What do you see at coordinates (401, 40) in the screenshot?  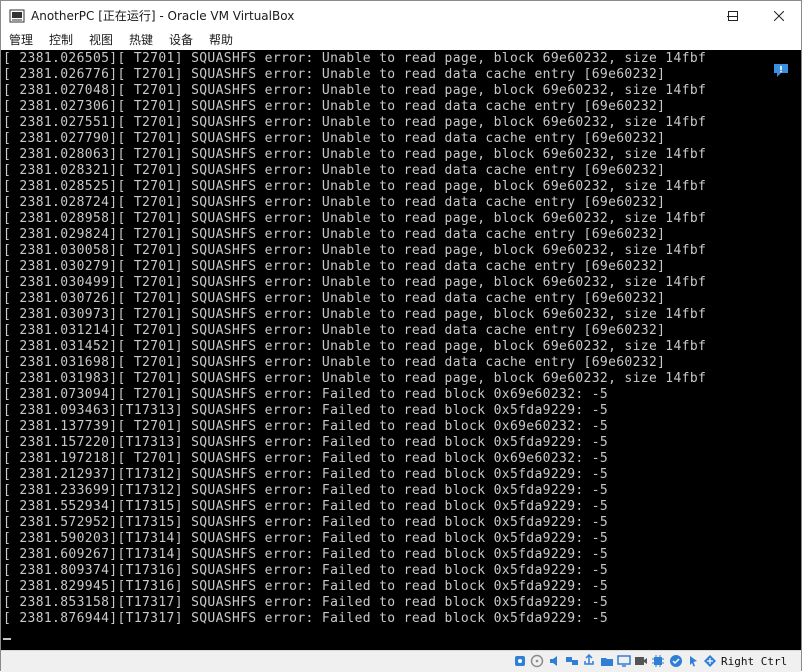 I see `menu-bar: 管理 控制 视图 热键 设备 帮助` at bounding box center [401, 40].